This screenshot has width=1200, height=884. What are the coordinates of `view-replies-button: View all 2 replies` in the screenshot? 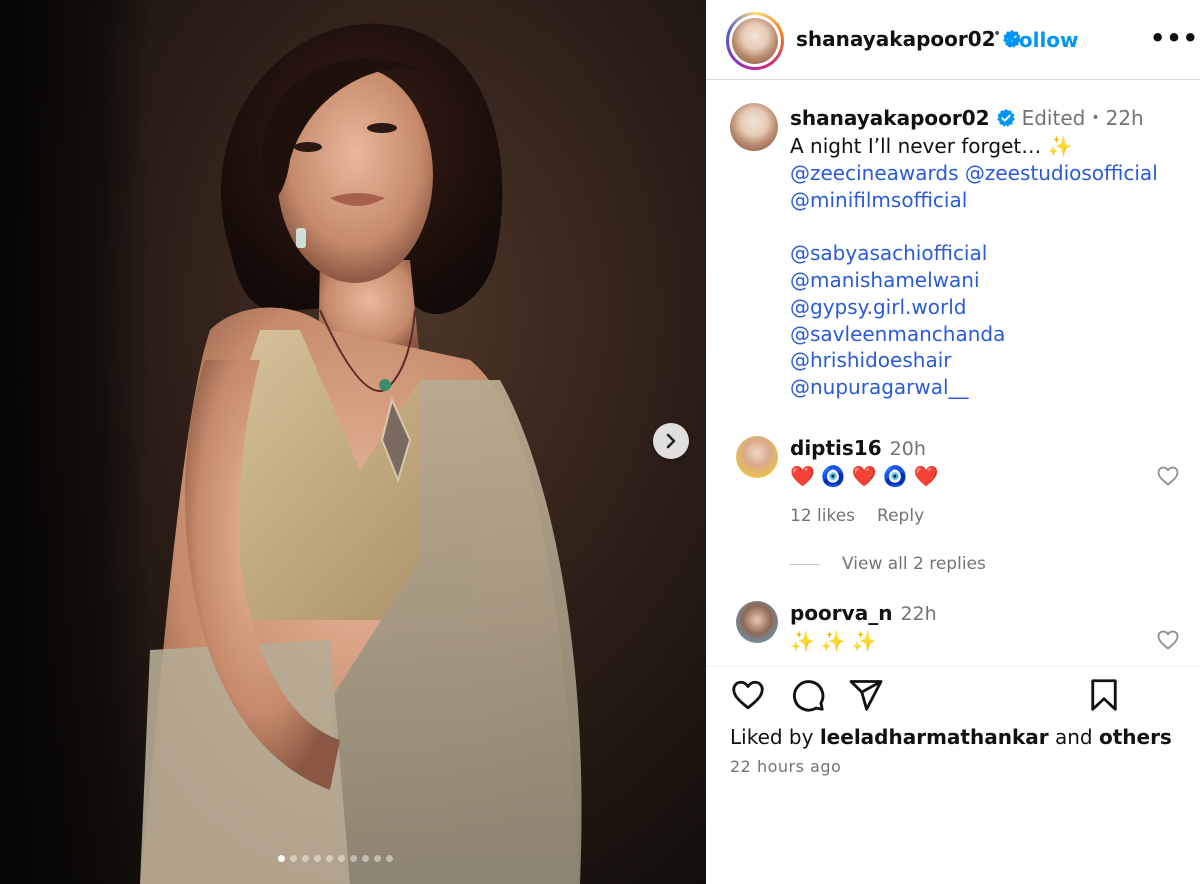 It's located at (888, 564).